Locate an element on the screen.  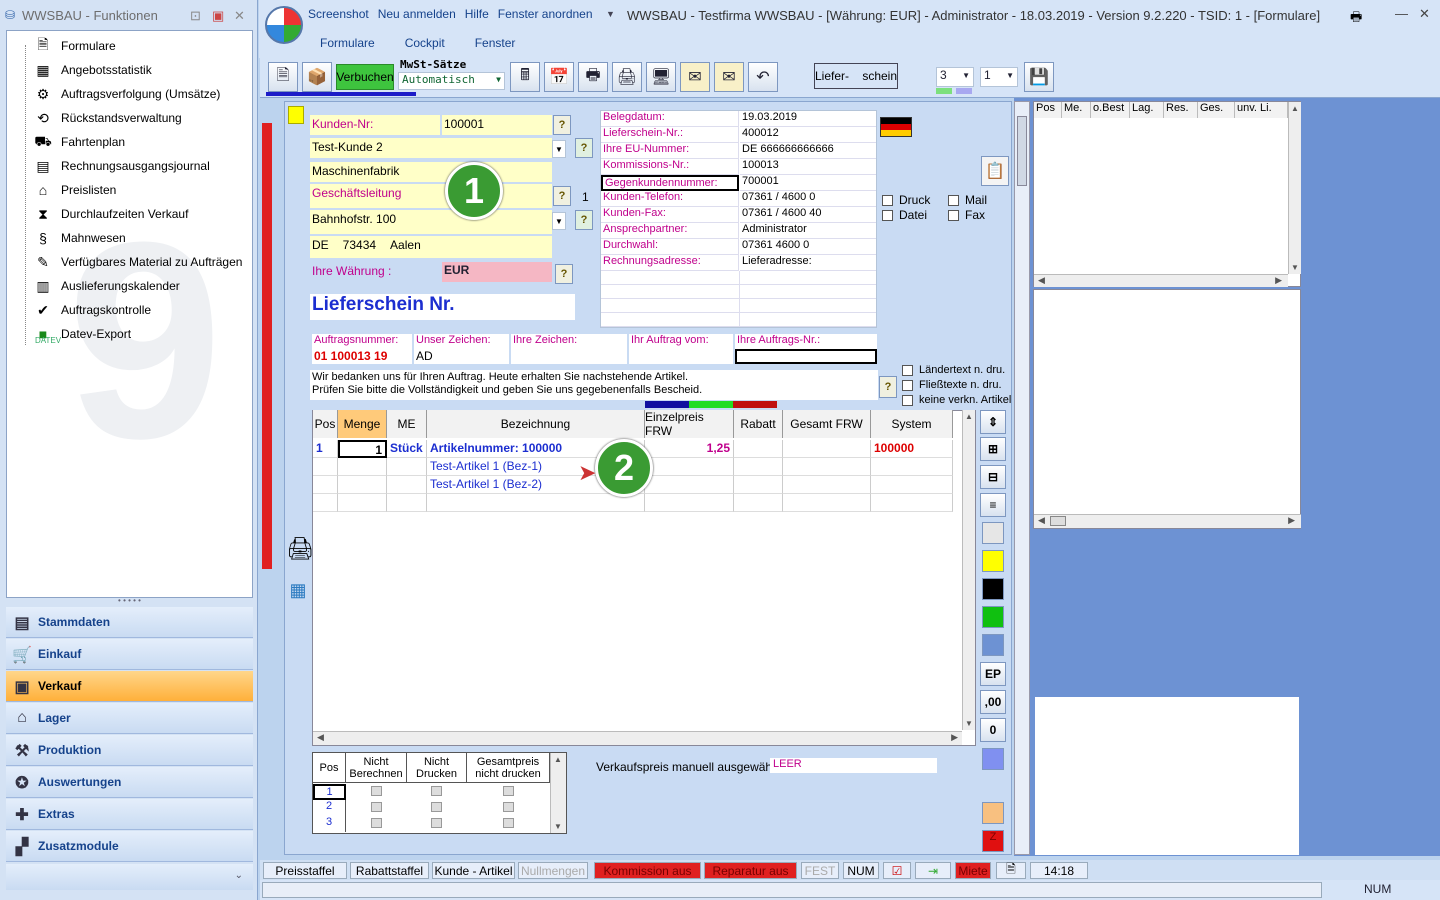
menu-fenster: Fenster is located at coordinates (495, 43).